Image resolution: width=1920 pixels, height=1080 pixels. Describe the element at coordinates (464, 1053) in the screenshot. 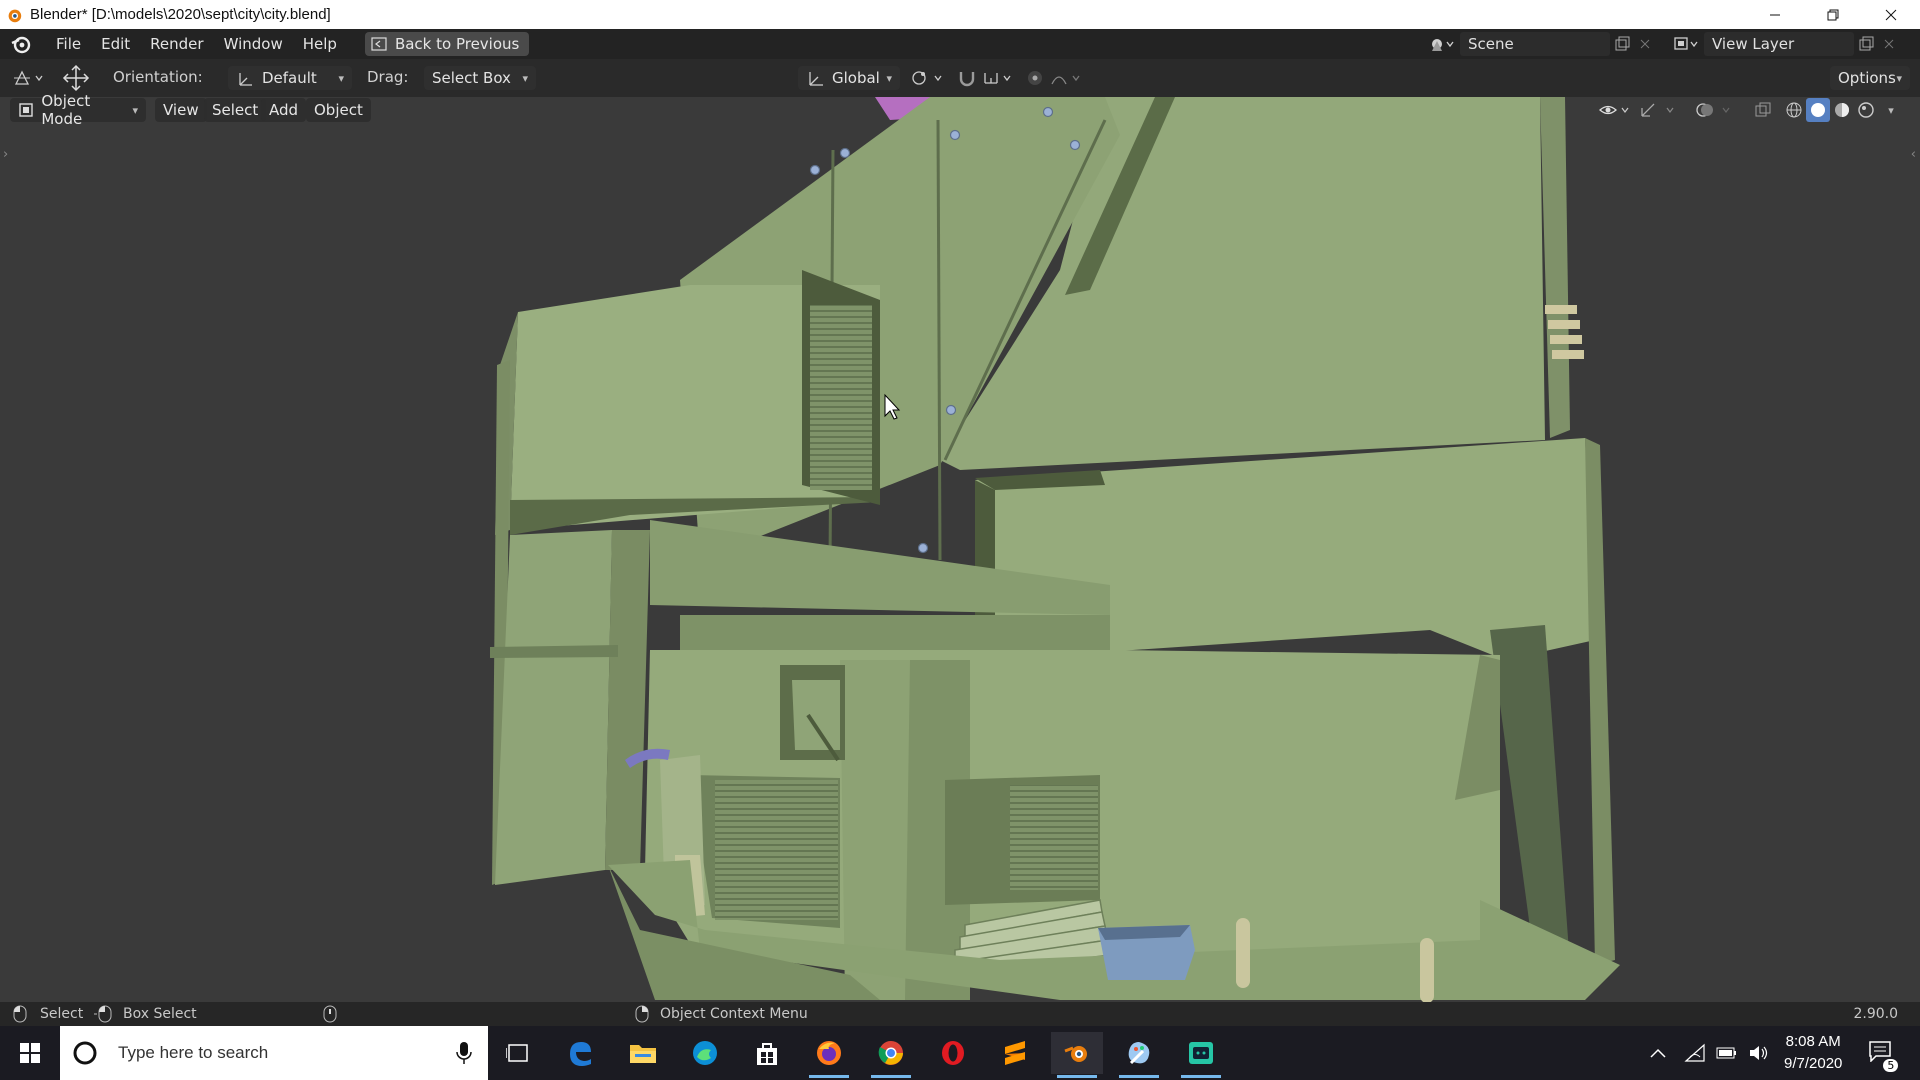

I see `microphone-icon` at that location.